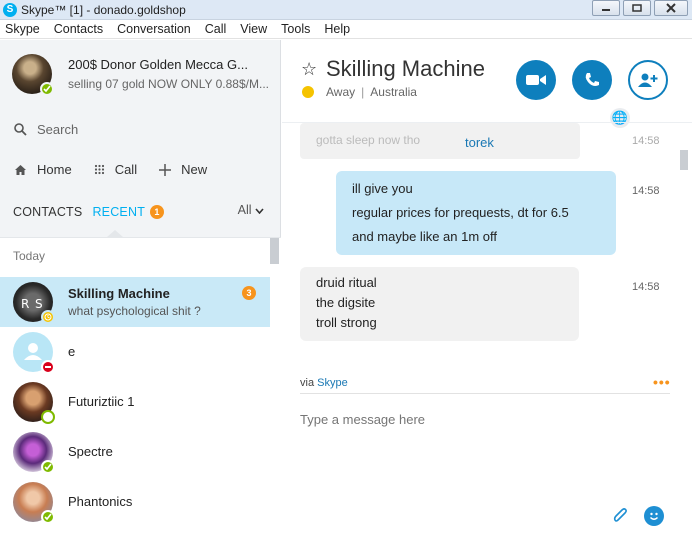  I want to click on filter-label: All, so click(244, 210).